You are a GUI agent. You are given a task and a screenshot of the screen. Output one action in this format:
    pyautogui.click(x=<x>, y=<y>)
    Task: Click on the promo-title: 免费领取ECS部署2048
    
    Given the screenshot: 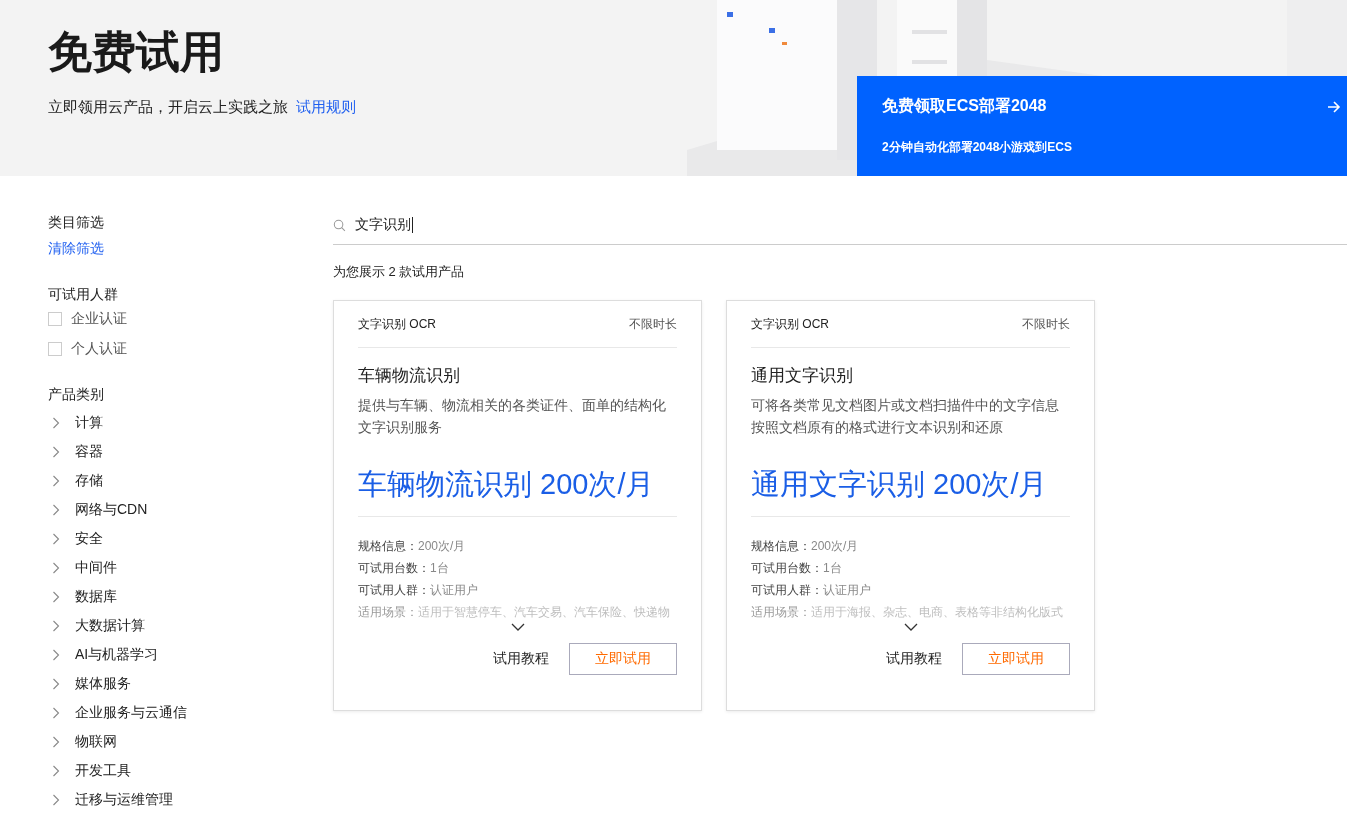 What is the action you would take?
    pyautogui.click(x=964, y=106)
    